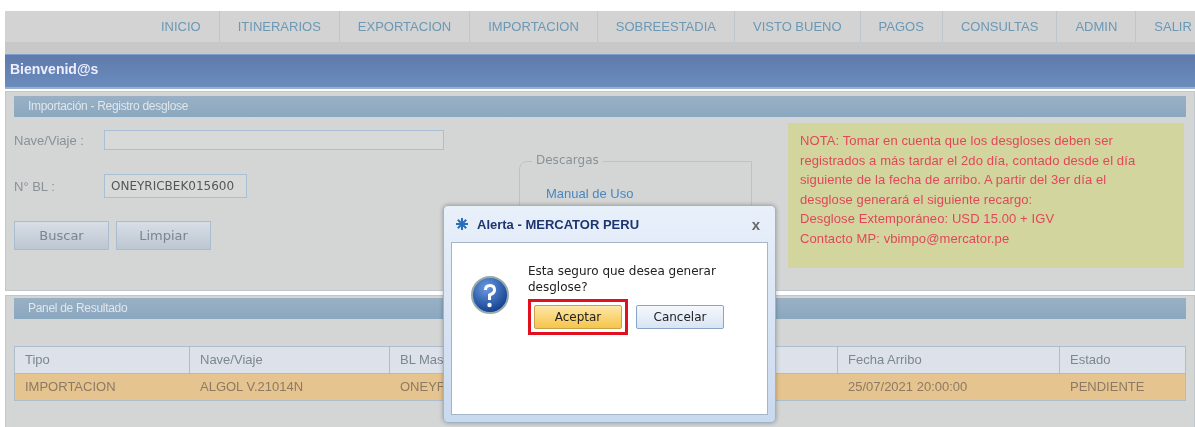 This screenshot has width=1195, height=427. I want to click on table-cell-text: ONEYF, so click(422, 387).